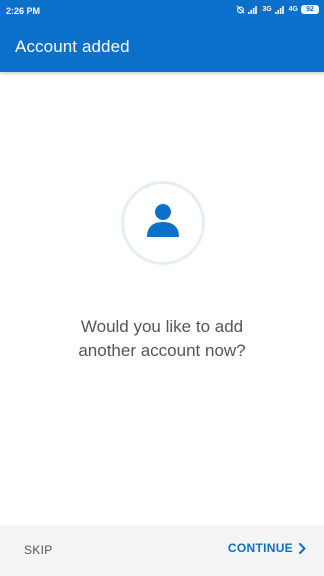 This screenshot has width=324, height=576. Describe the element at coordinates (162, 550) in the screenshot. I see `bottom-action-bar: SKIP CONTINUE` at that location.